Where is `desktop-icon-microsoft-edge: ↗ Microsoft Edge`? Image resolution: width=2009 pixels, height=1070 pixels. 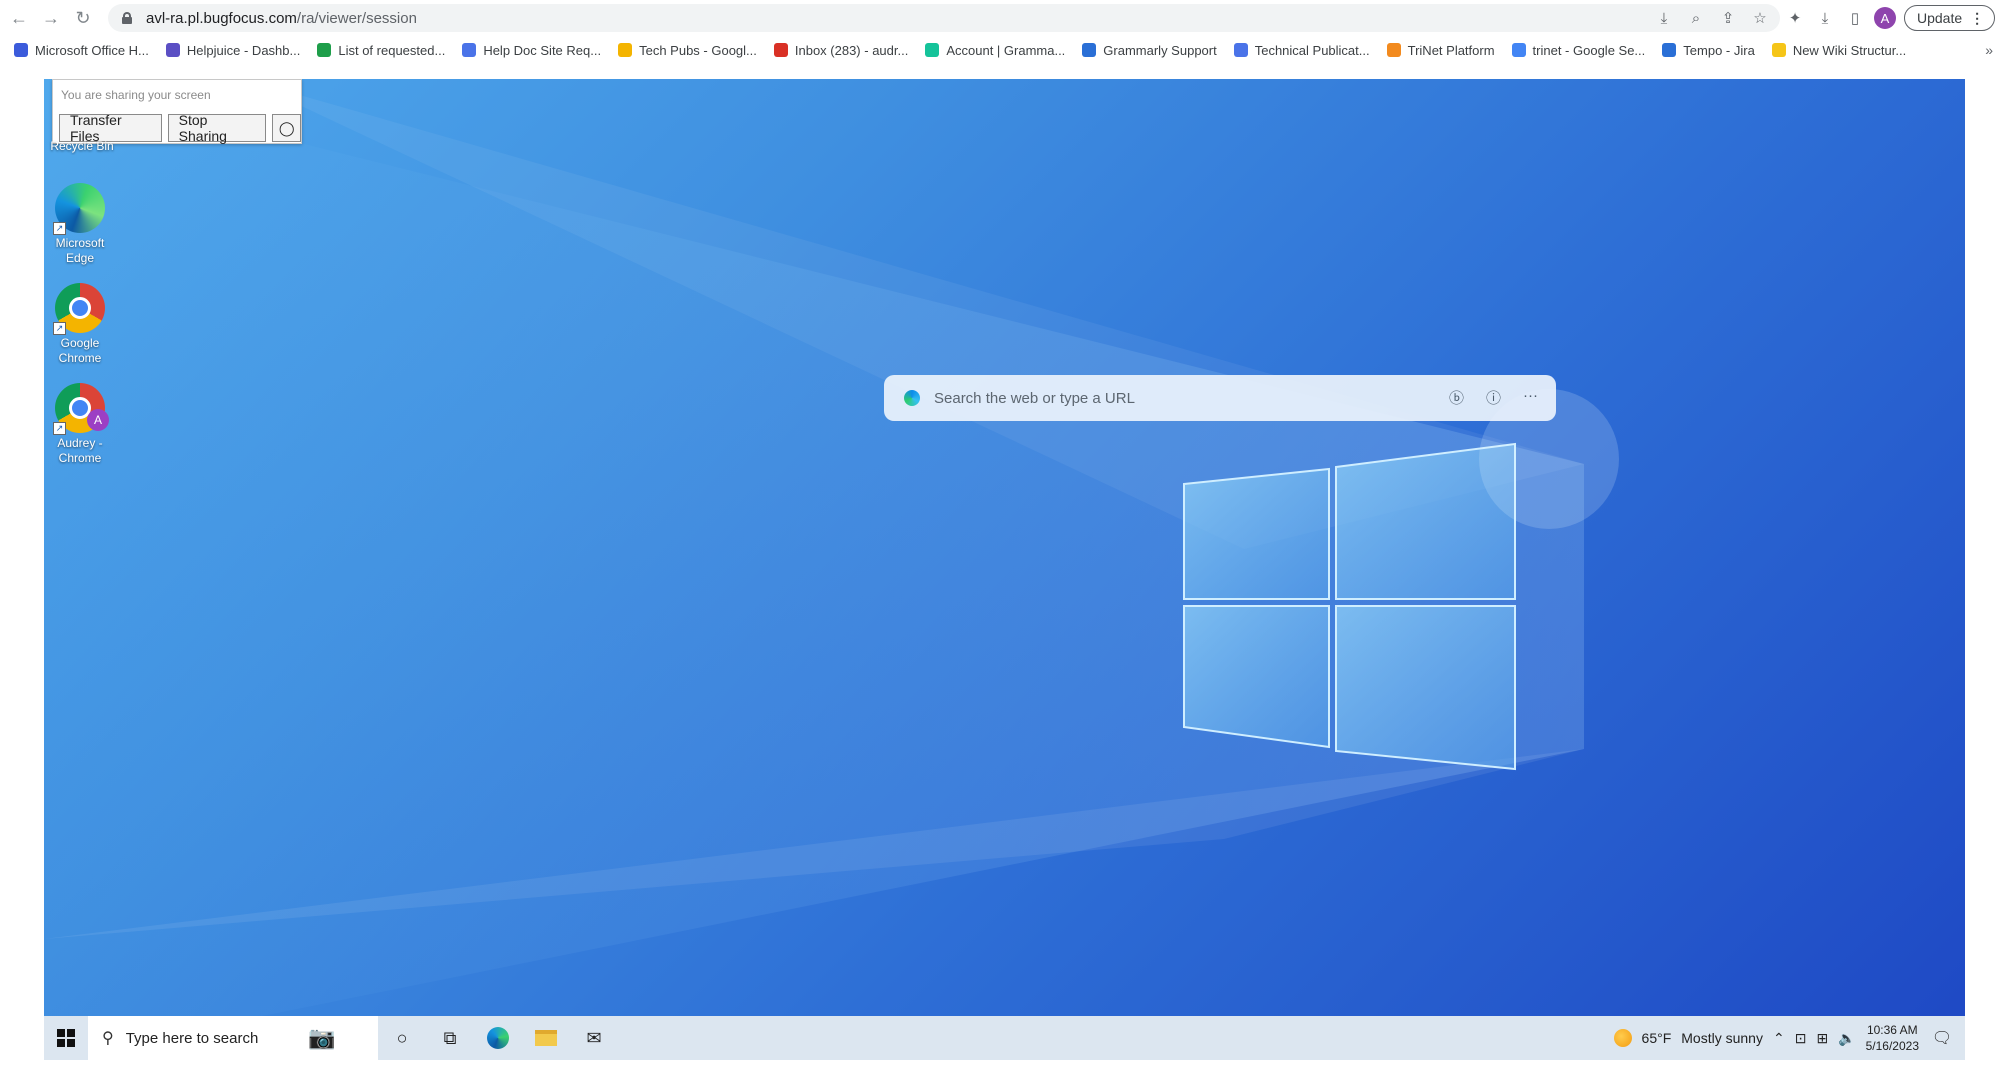 desktop-icon-microsoft-edge: ↗ Microsoft Edge is located at coordinates (80, 224).